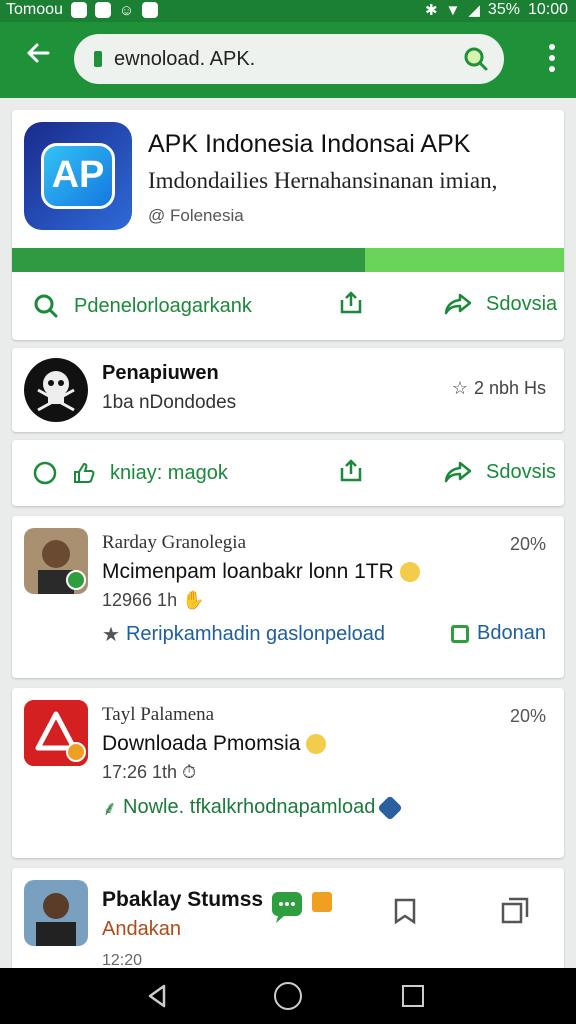  I want to click on profile-meta: ☆ 2 nbh Hs, so click(499, 388).